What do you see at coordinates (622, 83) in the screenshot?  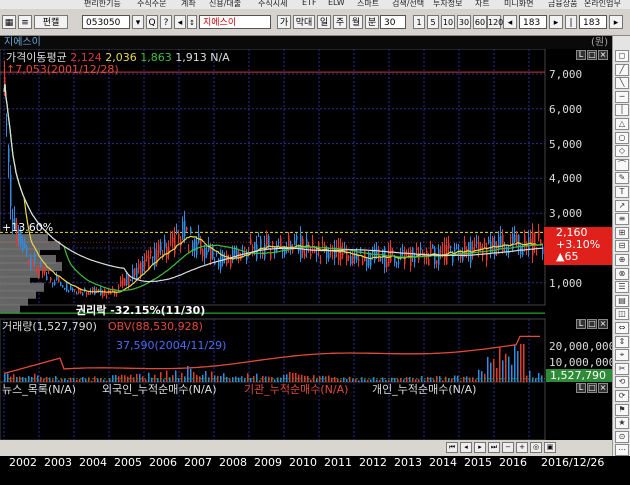 I see `down-line-tool-icon: ╲` at bounding box center [622, 83].